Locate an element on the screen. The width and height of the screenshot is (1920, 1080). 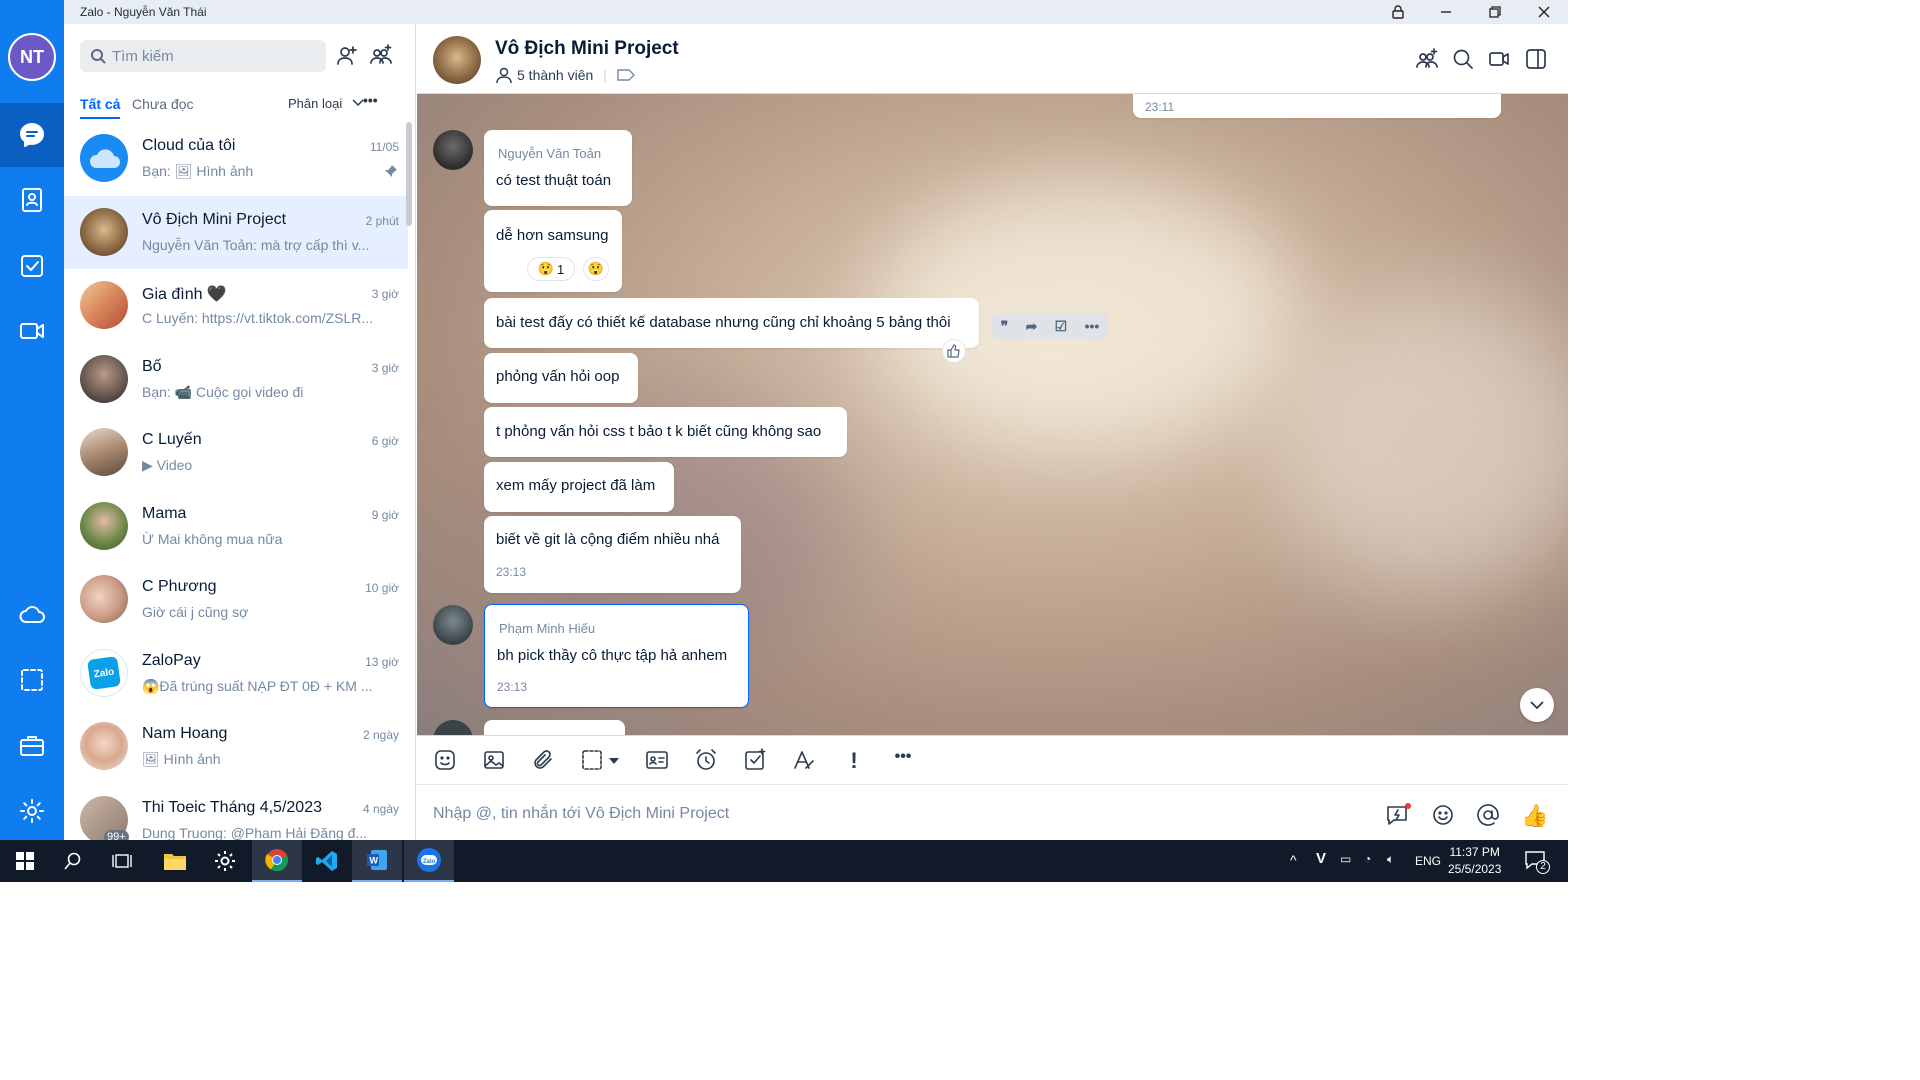
search-chat-button is located at coordinates (1464, 60).